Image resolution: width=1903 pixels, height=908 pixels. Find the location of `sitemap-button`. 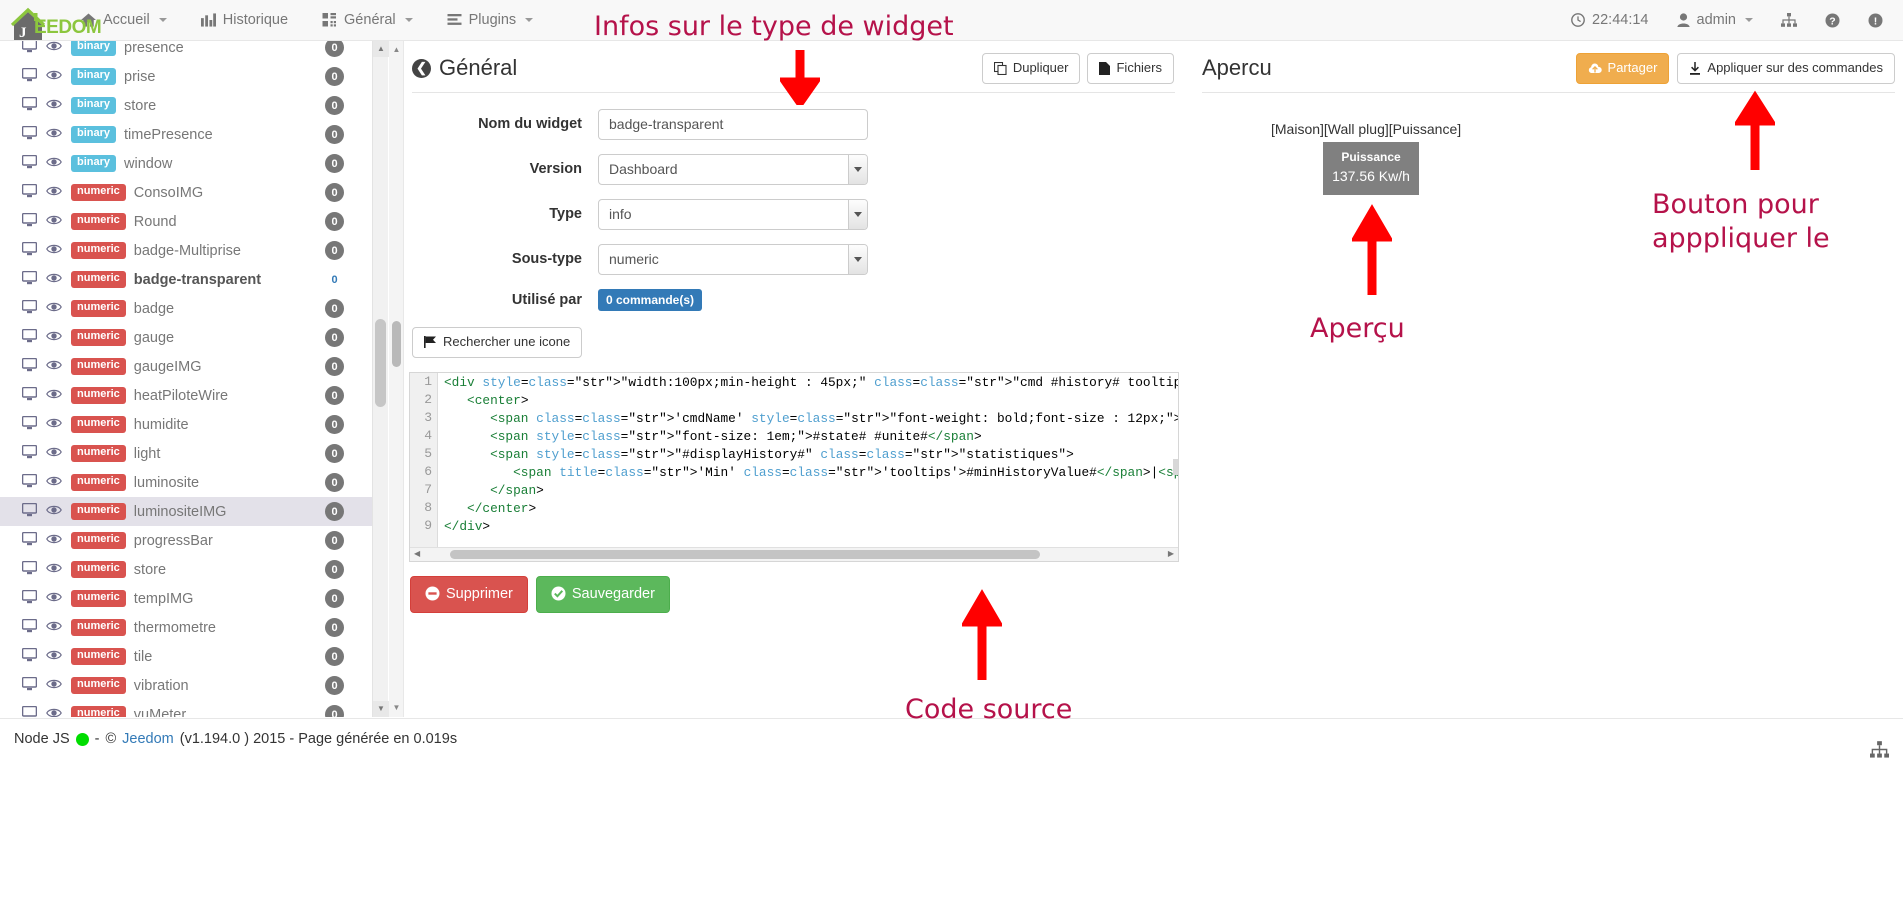

sitemap-button is located at coordinates (1789, 20).